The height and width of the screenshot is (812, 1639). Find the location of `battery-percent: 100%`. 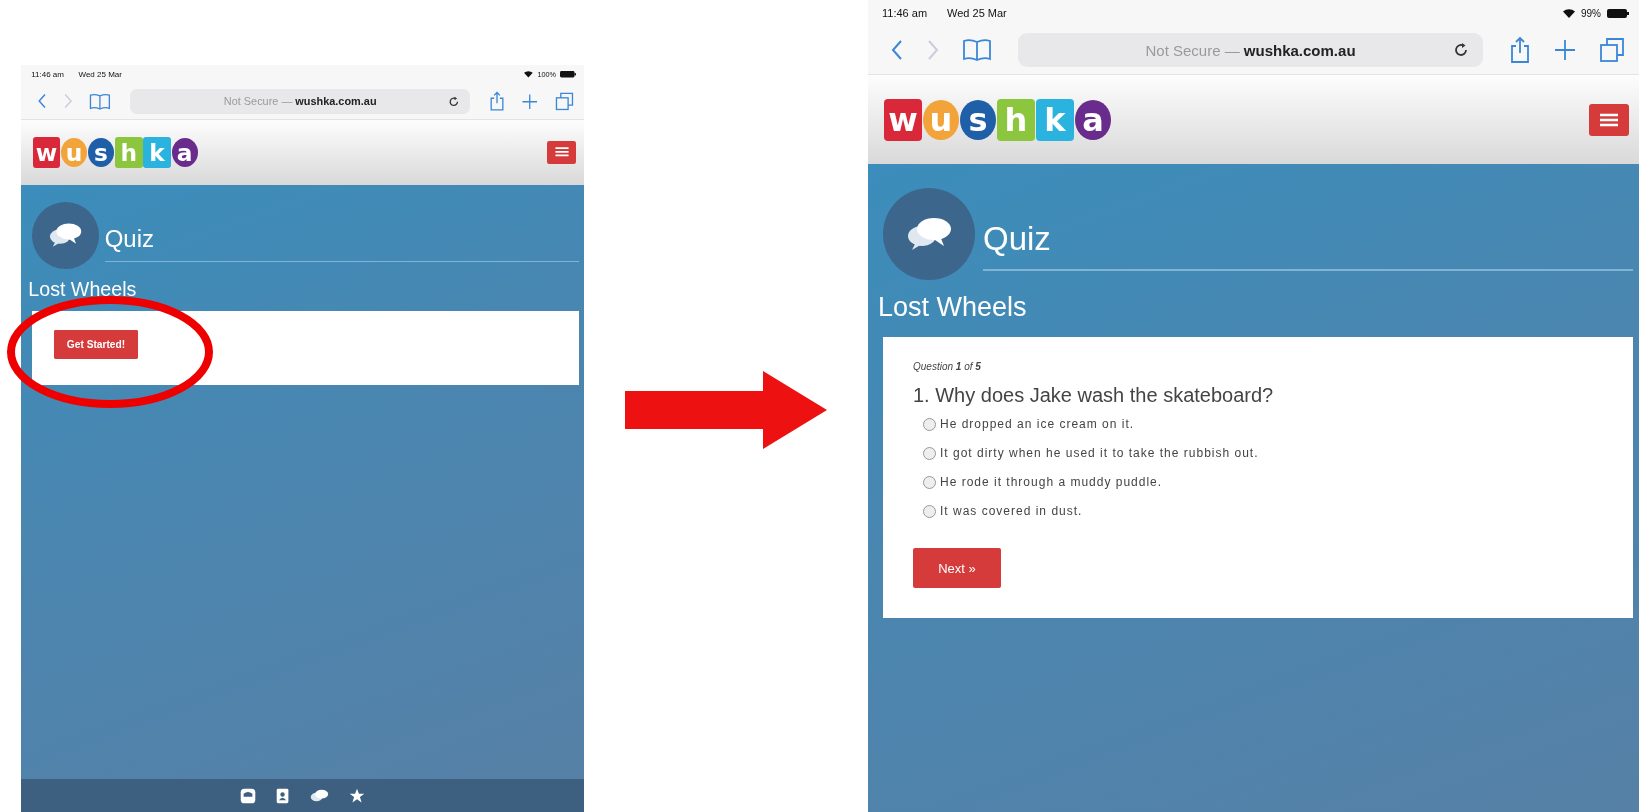

battery-percent: 100% is located at coordinates (547, 74).